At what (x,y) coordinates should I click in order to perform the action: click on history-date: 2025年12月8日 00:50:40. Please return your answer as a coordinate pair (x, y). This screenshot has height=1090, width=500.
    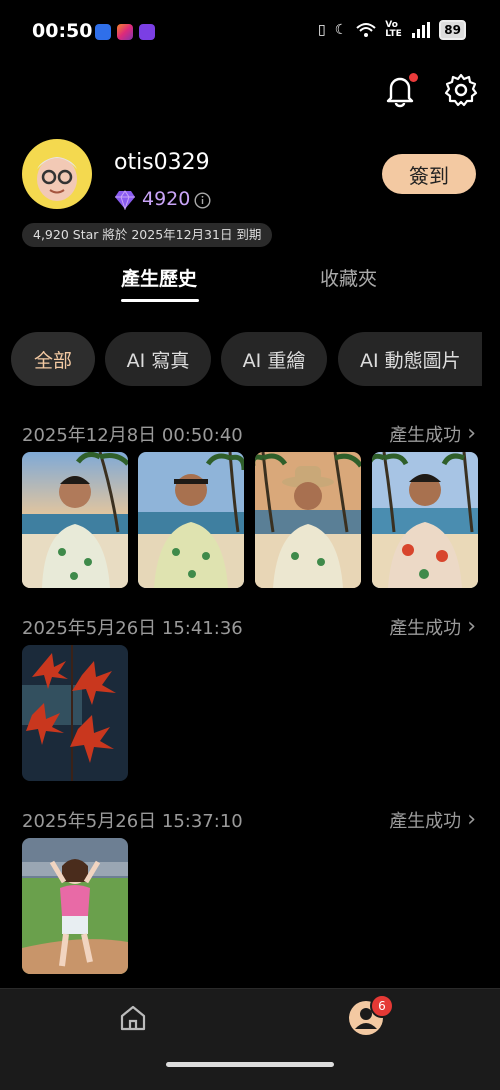
    Looking at the image, I should click on (132, 435).